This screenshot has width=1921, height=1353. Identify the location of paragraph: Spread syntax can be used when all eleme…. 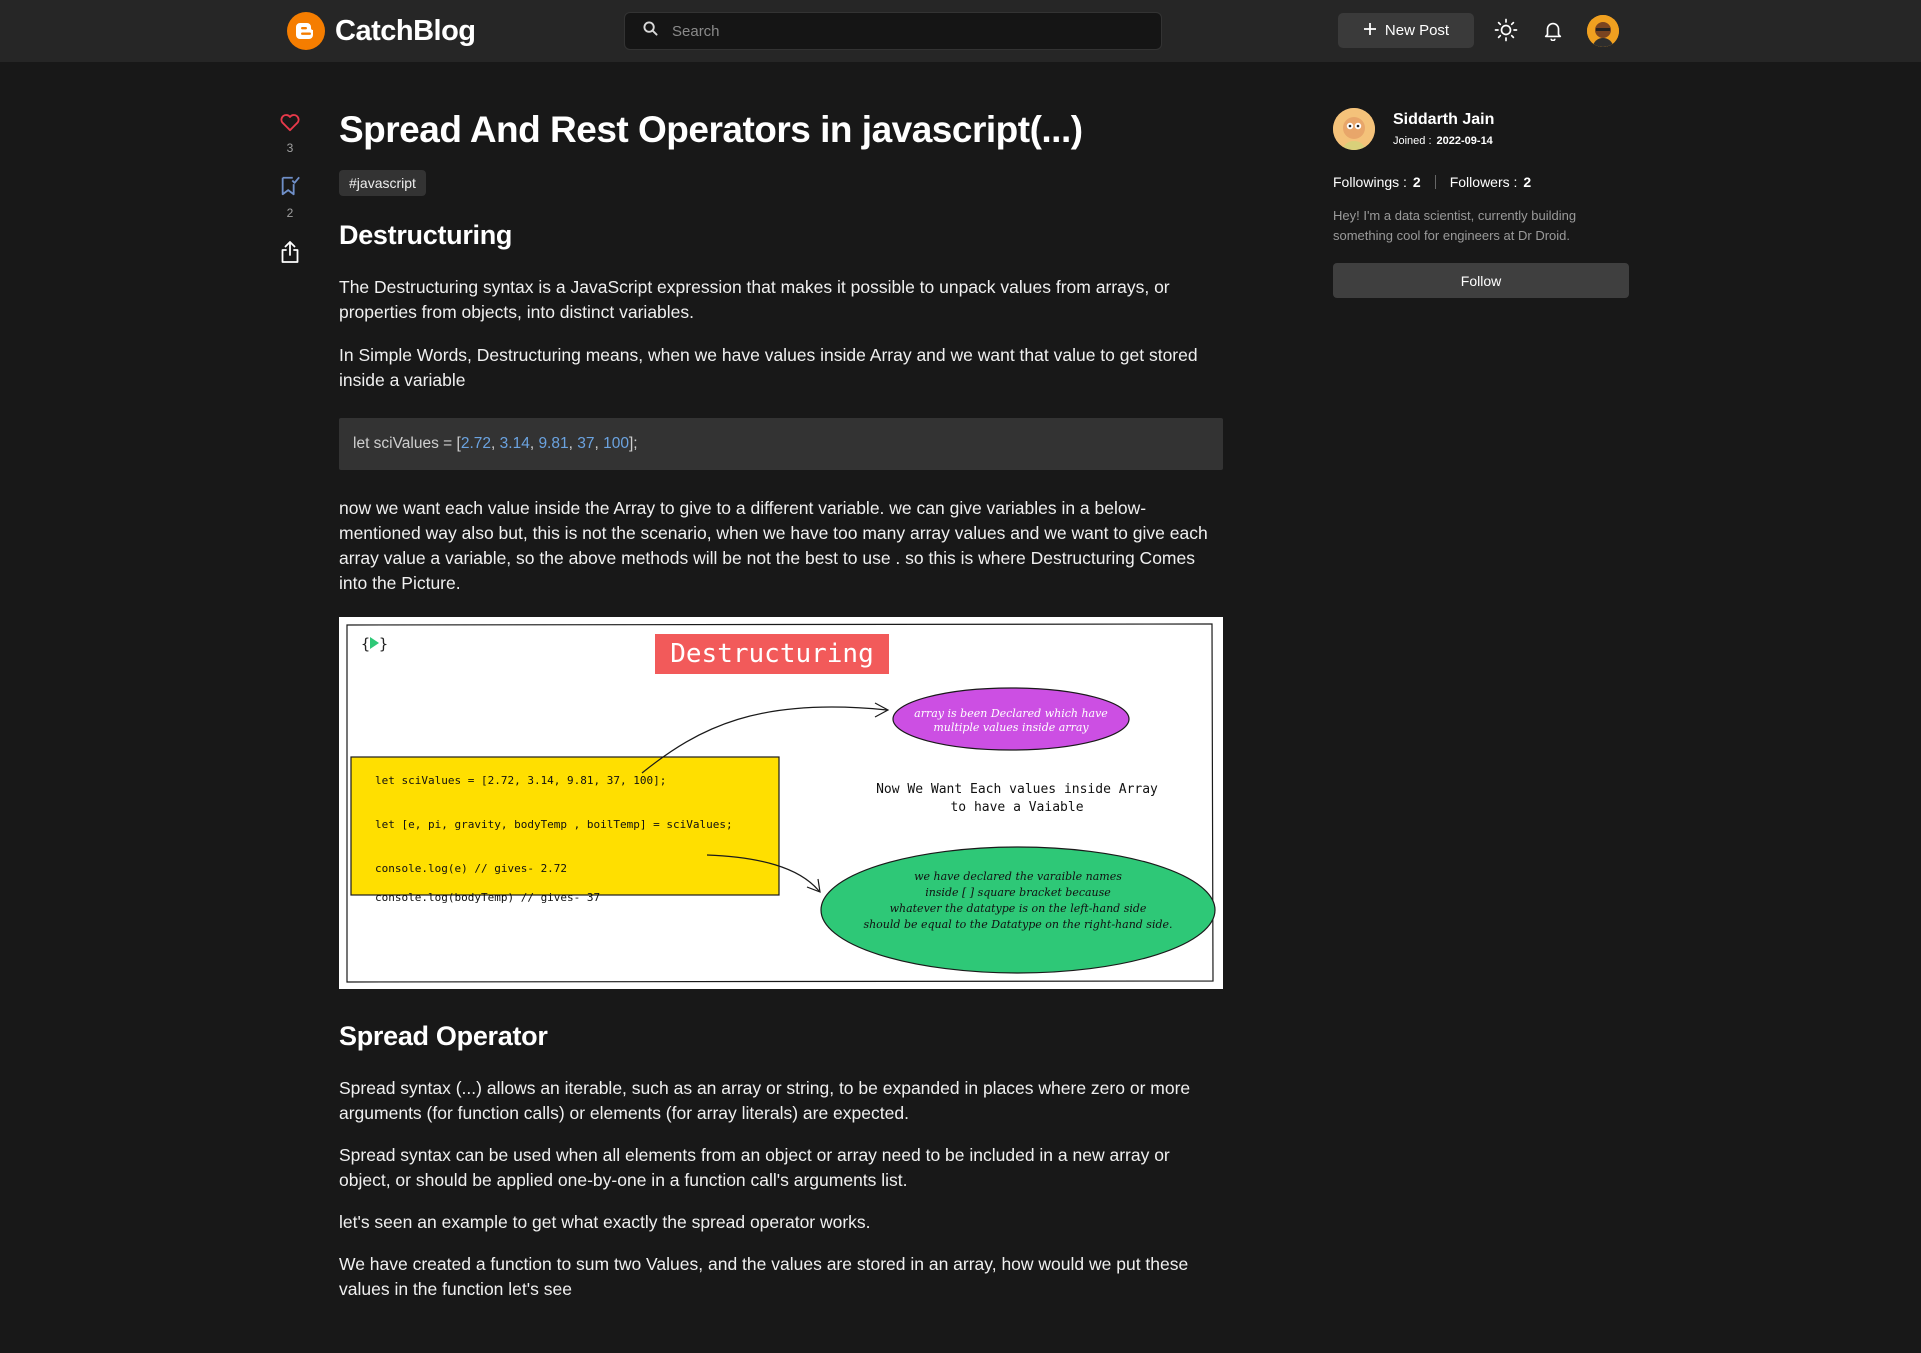
(754, 1167).